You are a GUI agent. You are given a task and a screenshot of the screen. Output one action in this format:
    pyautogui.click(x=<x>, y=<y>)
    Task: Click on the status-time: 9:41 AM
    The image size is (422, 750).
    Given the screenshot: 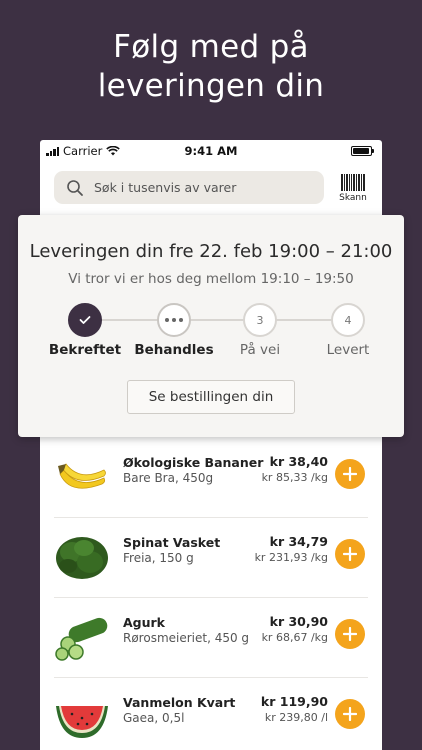 What is the action you would take?
    pyautogui.click(x=211, y=151)
    